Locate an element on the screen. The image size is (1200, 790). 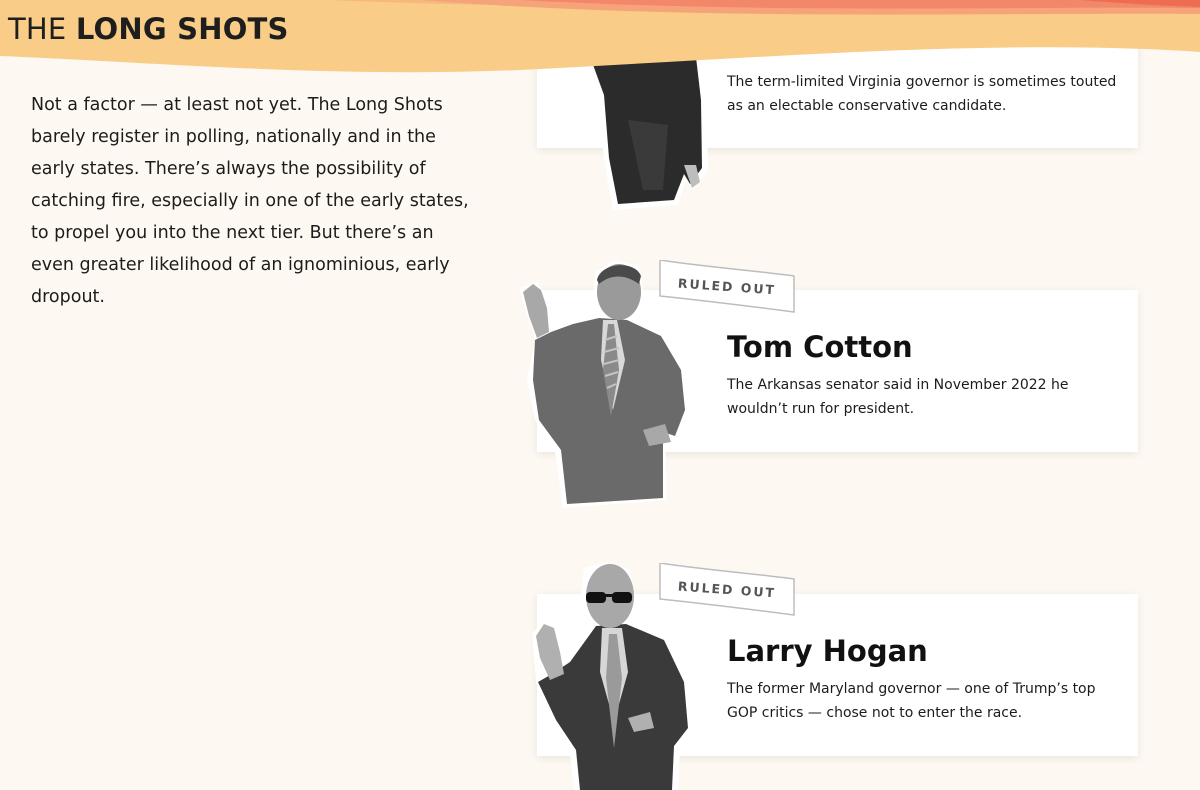
page-title-bold: LONG SHOTS is located at coordinates (182, 29).